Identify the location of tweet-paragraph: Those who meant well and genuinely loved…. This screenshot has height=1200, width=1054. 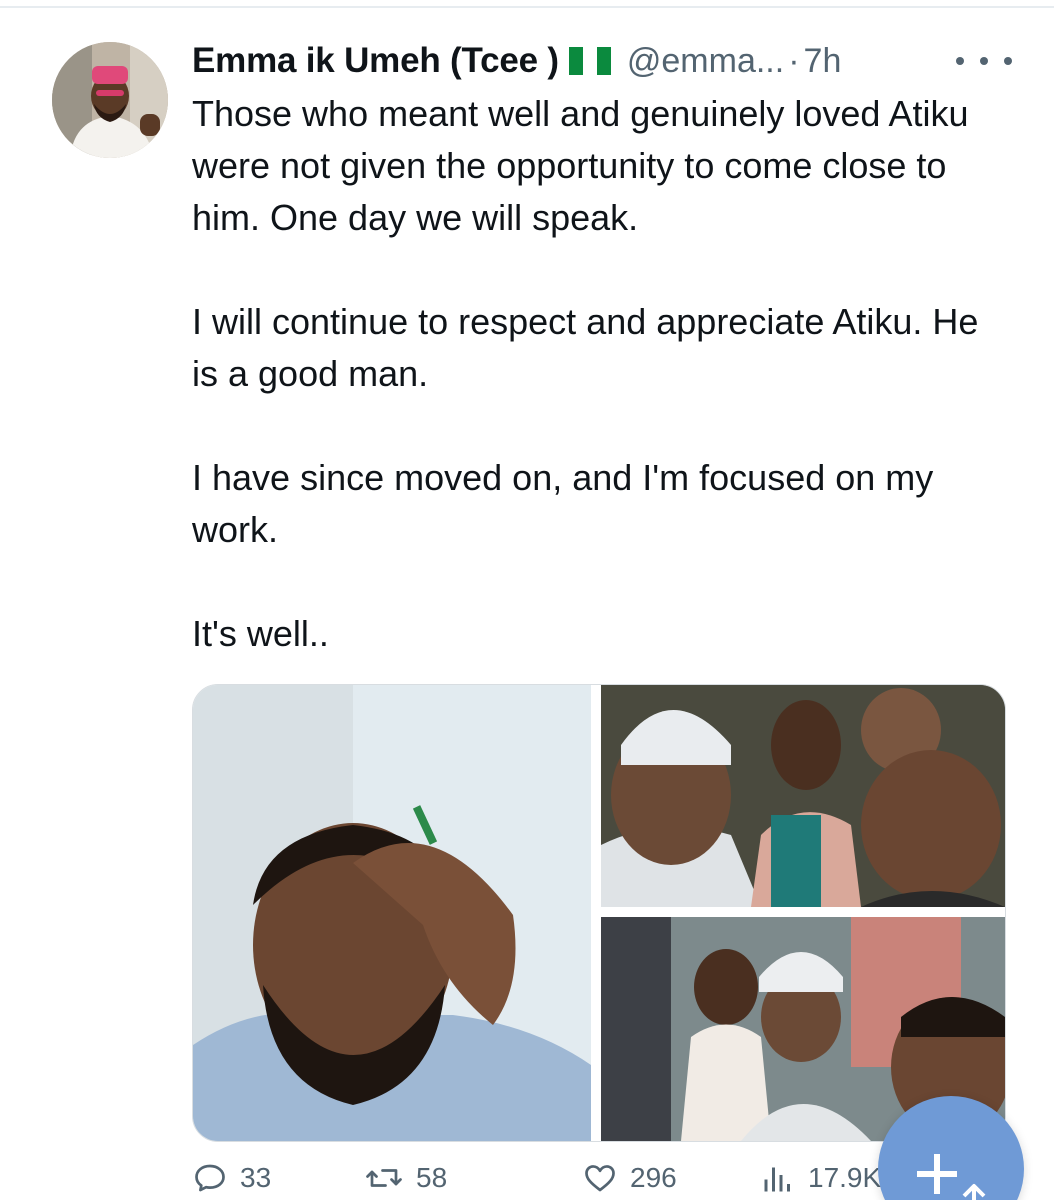
(580, 165).